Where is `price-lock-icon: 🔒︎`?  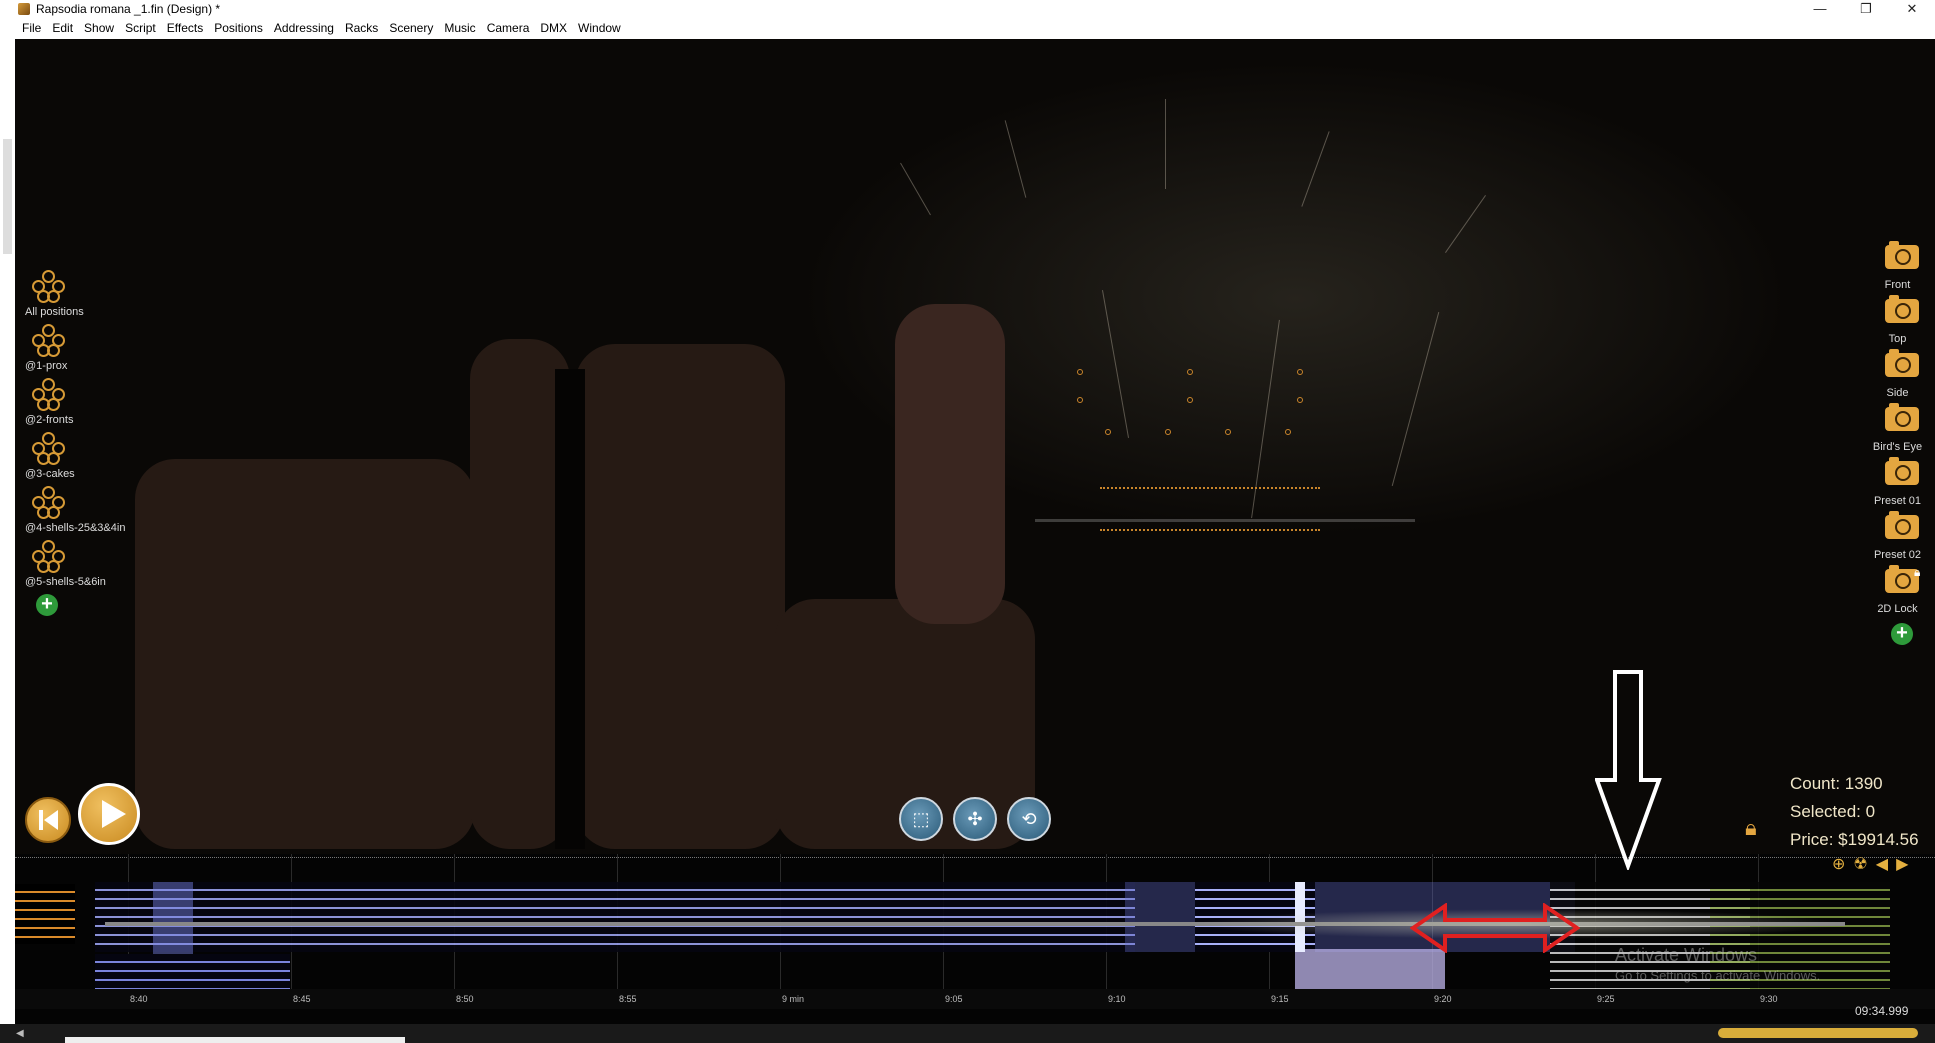 price-lock-icon: 🔒︎ is located at coordinates (1751, 828).